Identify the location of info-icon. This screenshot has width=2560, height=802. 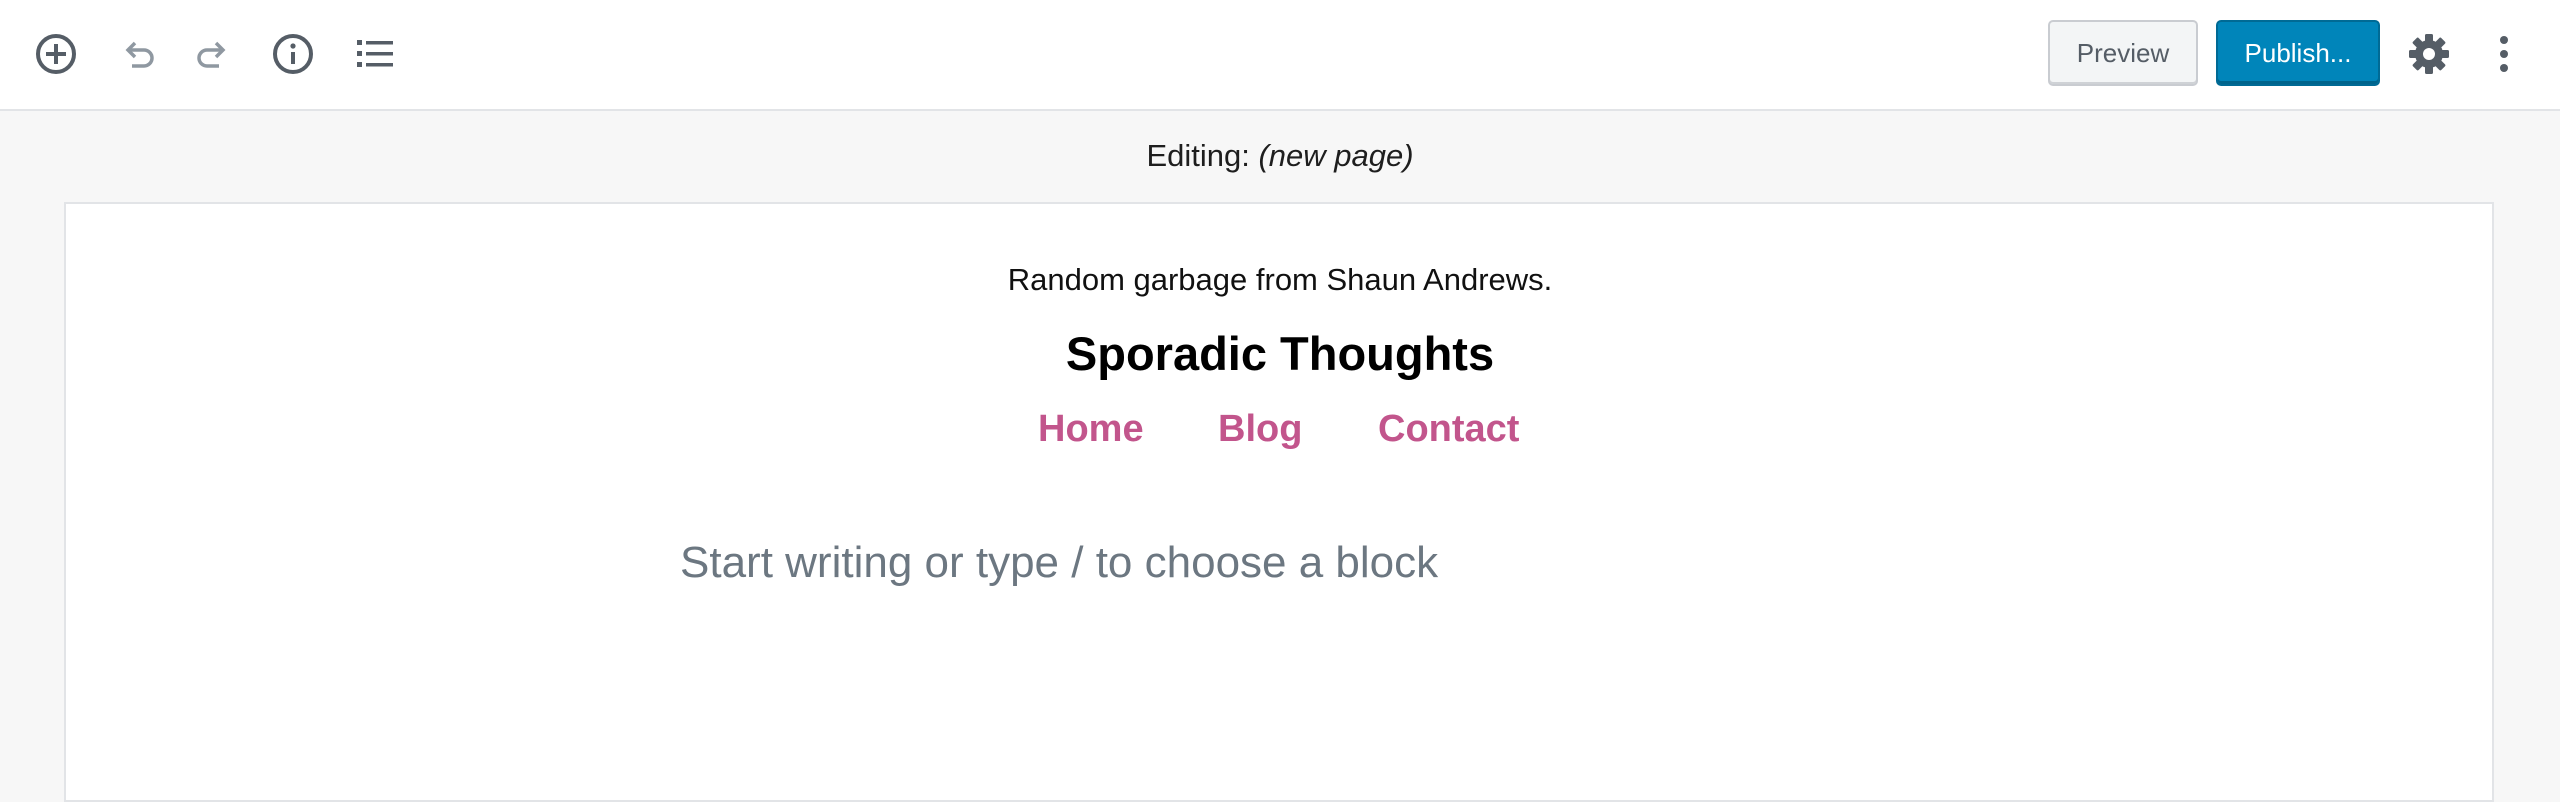
(293, 54).